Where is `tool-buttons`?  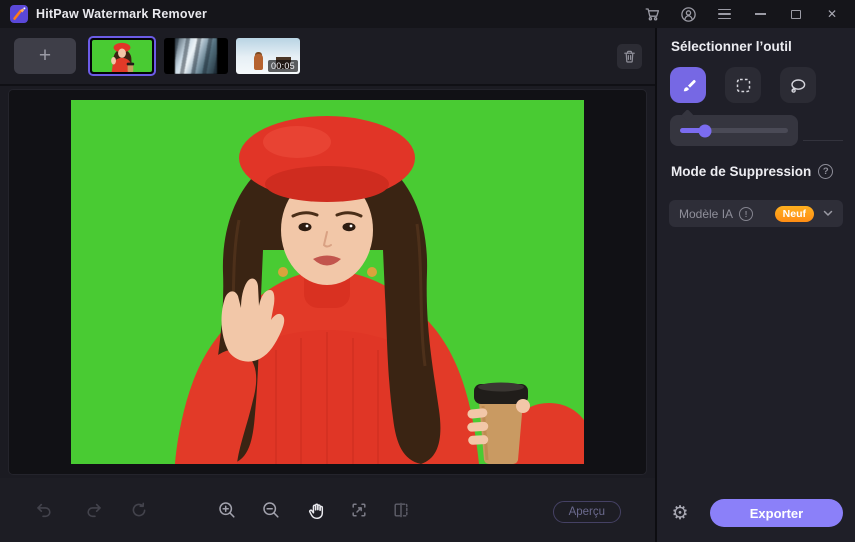 tool-buttons is located at coordinates (743, 85).